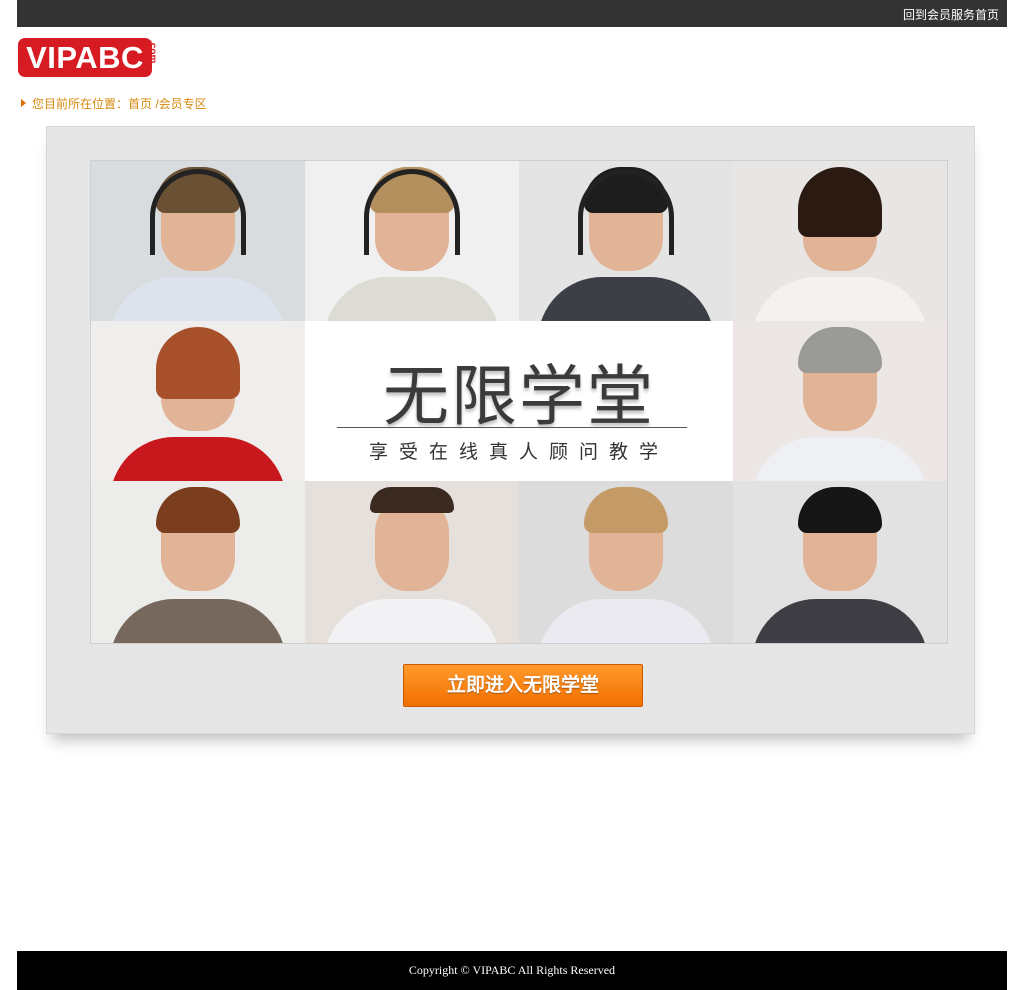  Describe the element at coordinates (198, 401) in the screenshot. I see `consultant-5-glasses-photo` at that location.